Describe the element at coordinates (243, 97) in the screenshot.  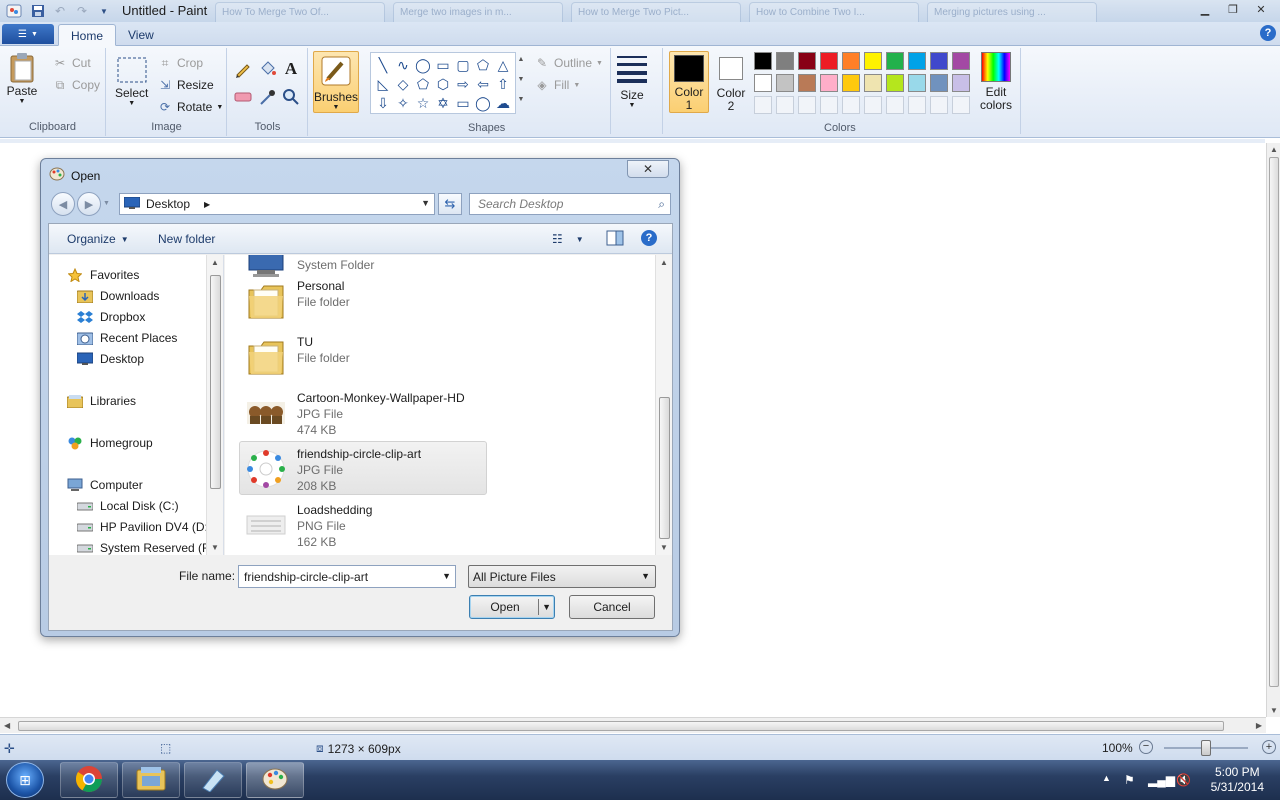
I see `eraser-icon` at that location.